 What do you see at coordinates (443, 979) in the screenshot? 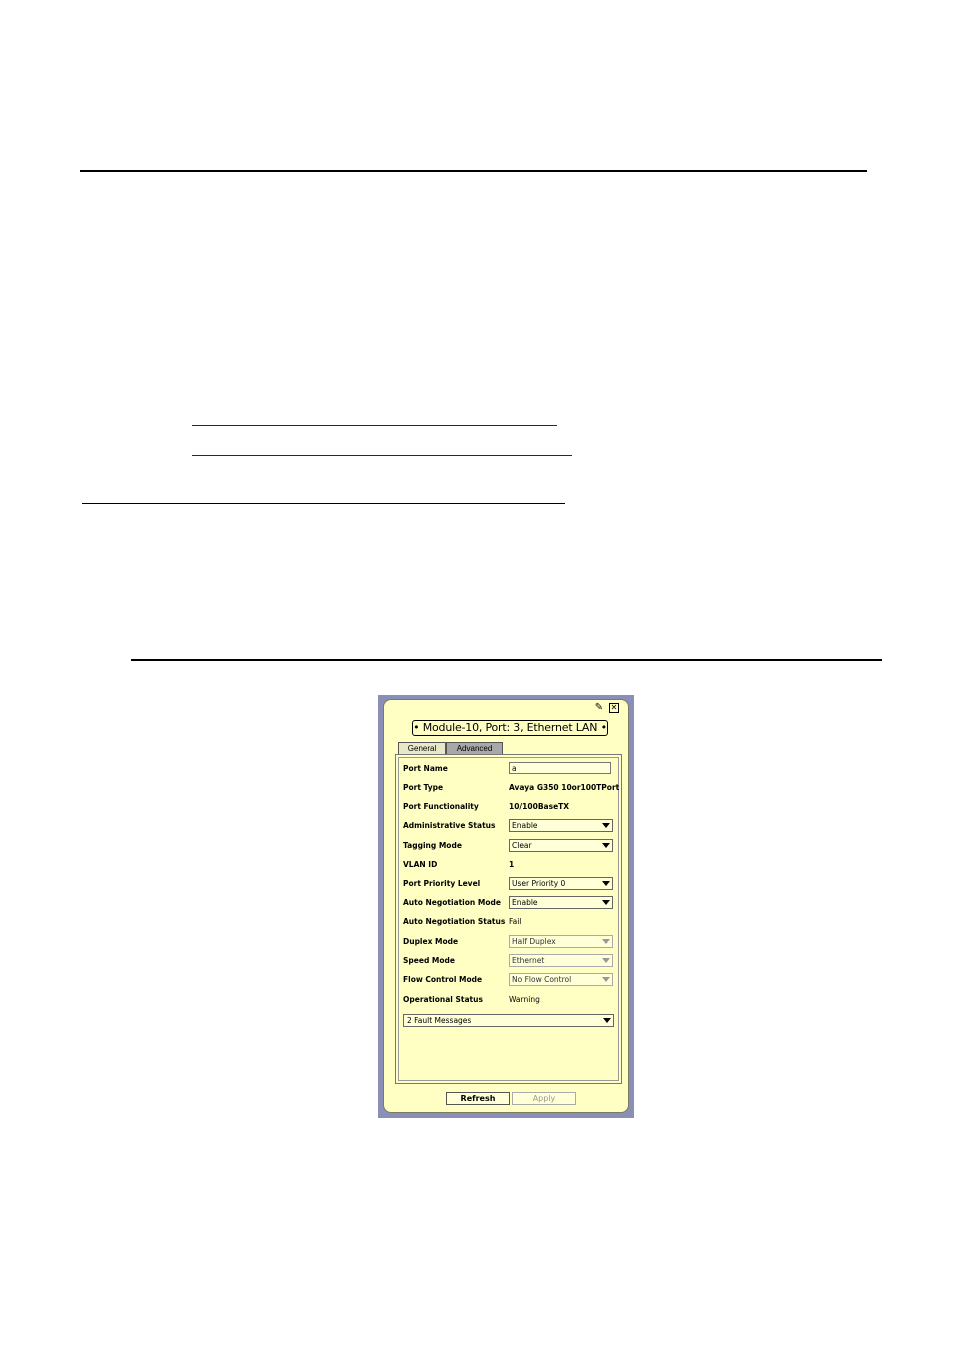
I see `flow-control-mode-label: Flow Control Mode` at bounding box center [443, 979].